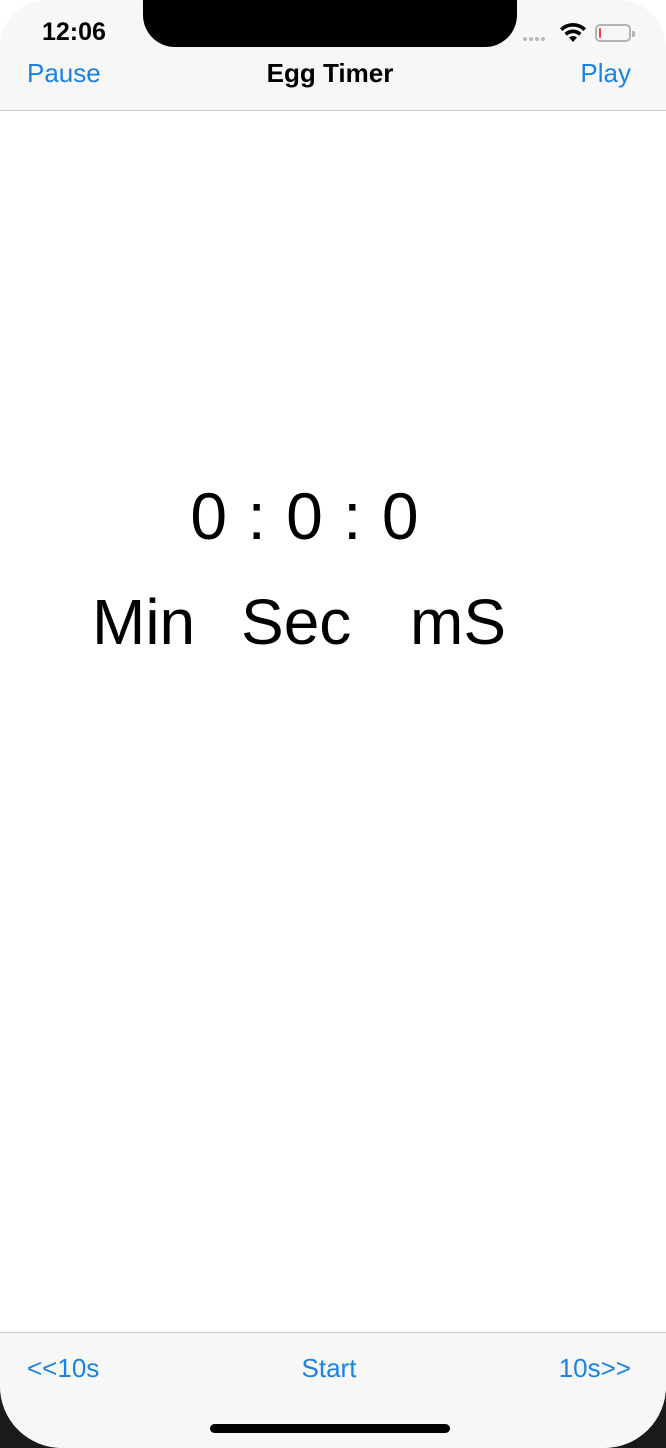 The width and height of the screenshot is (666, 1448). What do you see at coordinates (74, 32) in the screenshot?
I see `status-time: 12:06` at bounding box center [74, 32].